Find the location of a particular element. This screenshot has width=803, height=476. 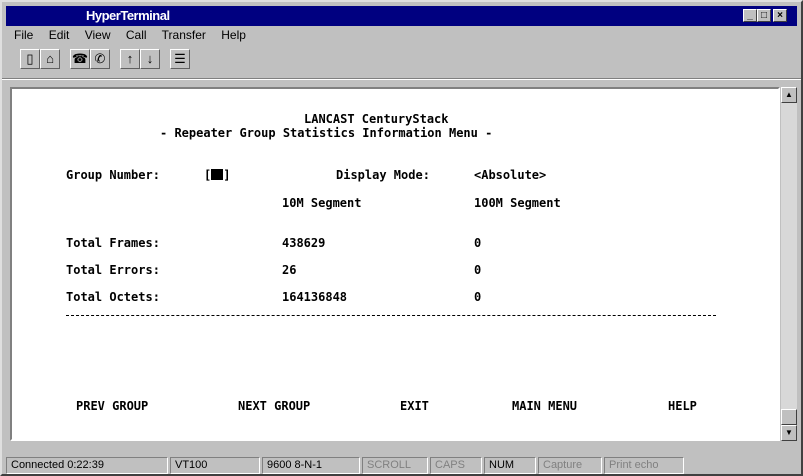

group-number-label: Group Number: is located at coordinates (113, 175).